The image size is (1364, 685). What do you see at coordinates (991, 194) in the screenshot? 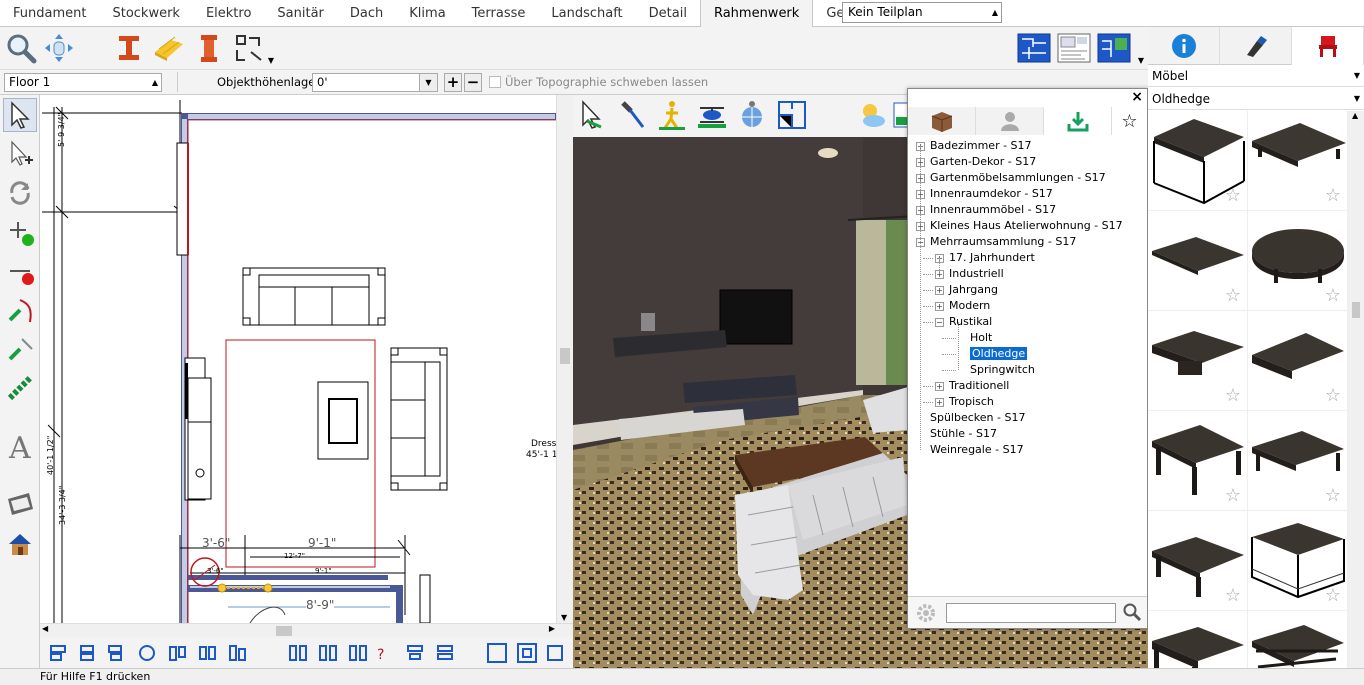
I see `tree-node: Innenraumdekor - S17` at bounding box center [991, 194].